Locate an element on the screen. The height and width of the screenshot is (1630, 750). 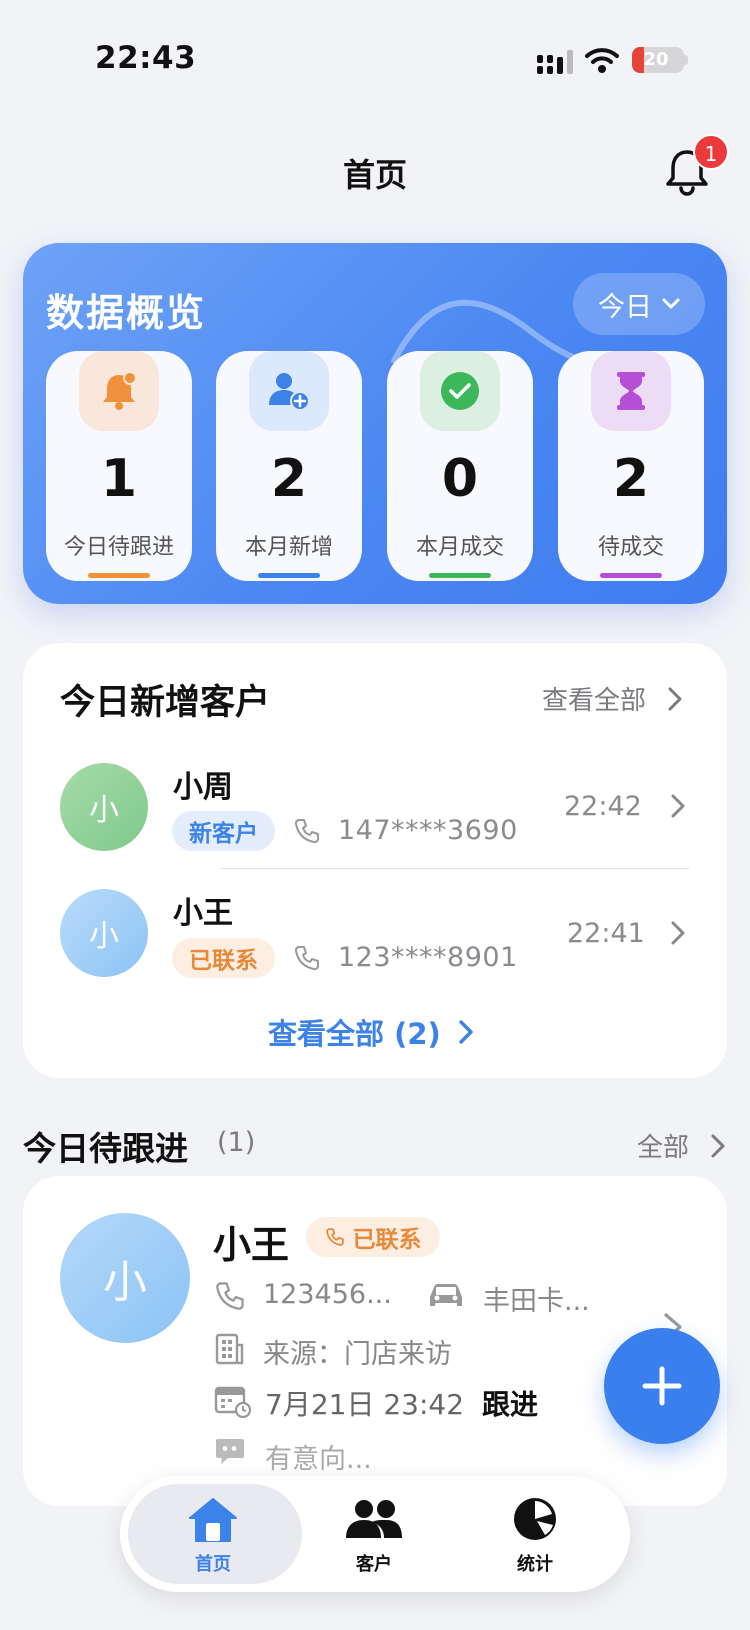
customer-phone: 147****3690 is located at coordinates (428, 830).